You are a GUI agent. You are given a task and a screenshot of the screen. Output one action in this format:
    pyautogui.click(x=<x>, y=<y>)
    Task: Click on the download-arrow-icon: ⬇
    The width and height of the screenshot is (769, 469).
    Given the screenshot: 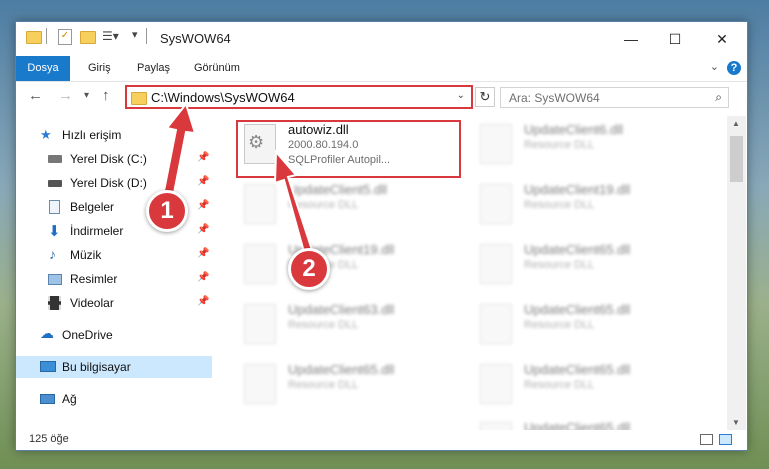 What is the action you would take?
    pyautogui.click(x=54, y=231)
    